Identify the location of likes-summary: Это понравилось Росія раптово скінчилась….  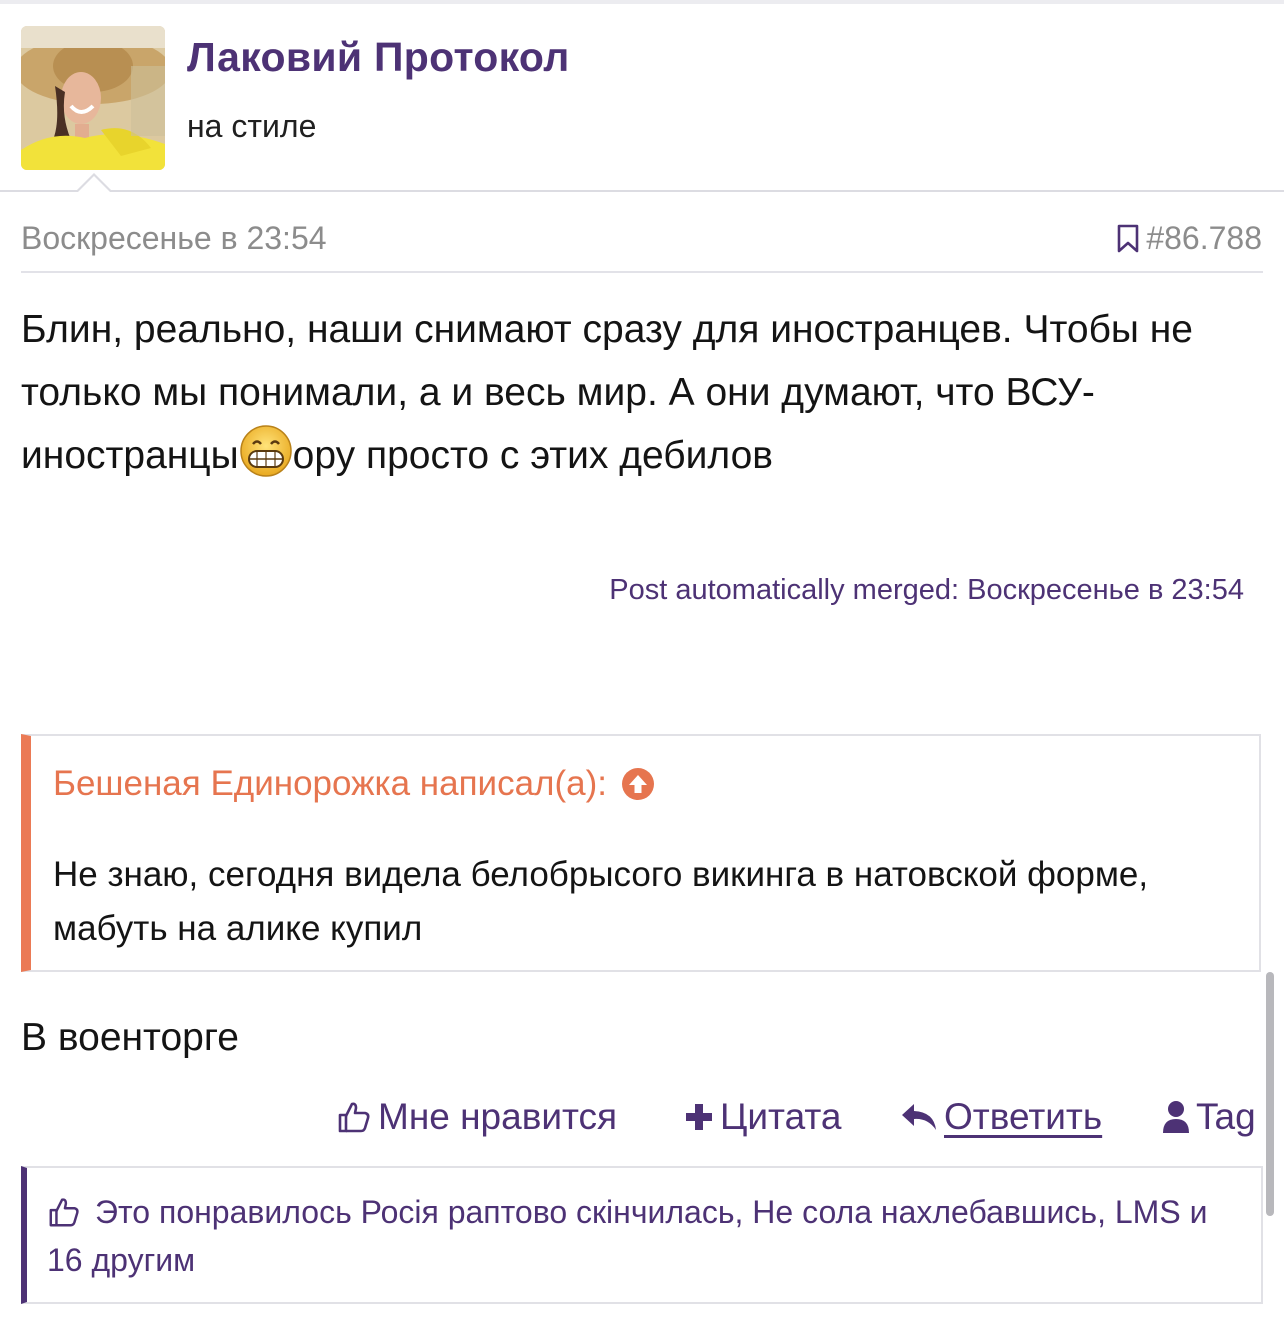
(637, 1236).